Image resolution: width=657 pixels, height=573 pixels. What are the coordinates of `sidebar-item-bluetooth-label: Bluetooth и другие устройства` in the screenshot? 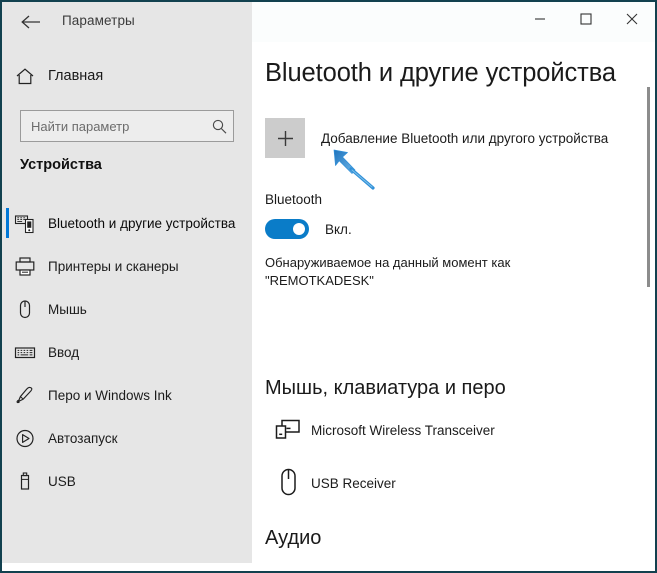 It's located at (142, 223).